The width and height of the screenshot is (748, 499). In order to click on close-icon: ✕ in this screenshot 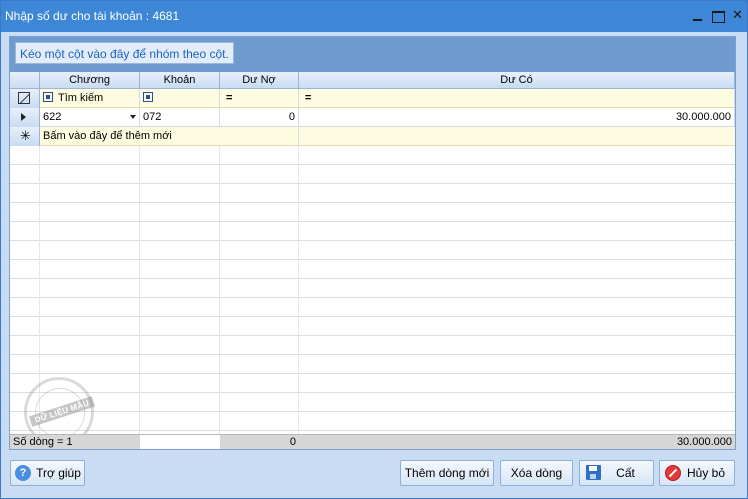, I will do `click(739, 15)`.